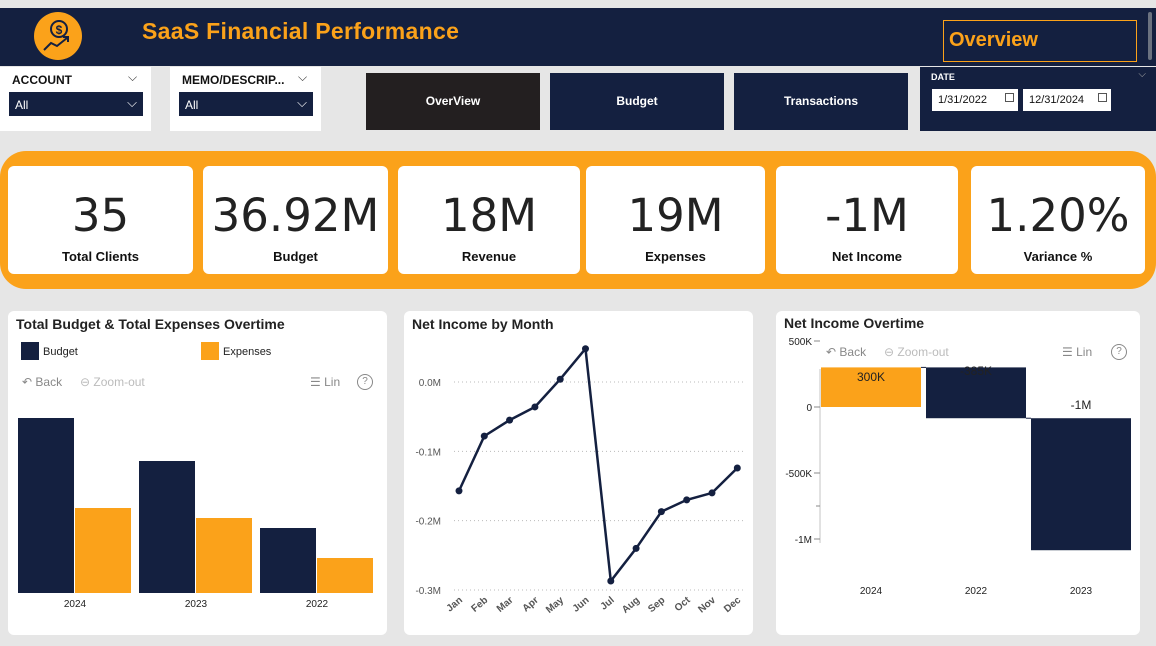 The width and height of the screenshot is (1156, 646). I want to click on kpi-value: -1M, so click(867, 215).